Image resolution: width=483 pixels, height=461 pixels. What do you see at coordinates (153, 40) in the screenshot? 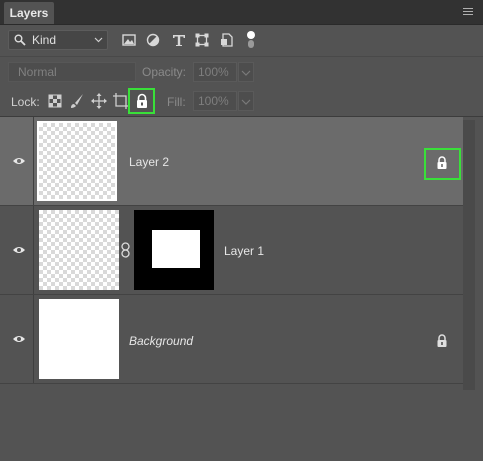
I see `adjustment-filter-icon` at bounding box center [153, 40].